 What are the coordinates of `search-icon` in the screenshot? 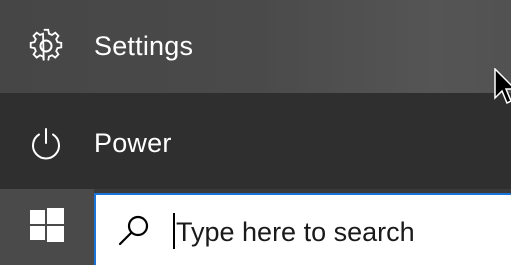 It's located at (134, 231).